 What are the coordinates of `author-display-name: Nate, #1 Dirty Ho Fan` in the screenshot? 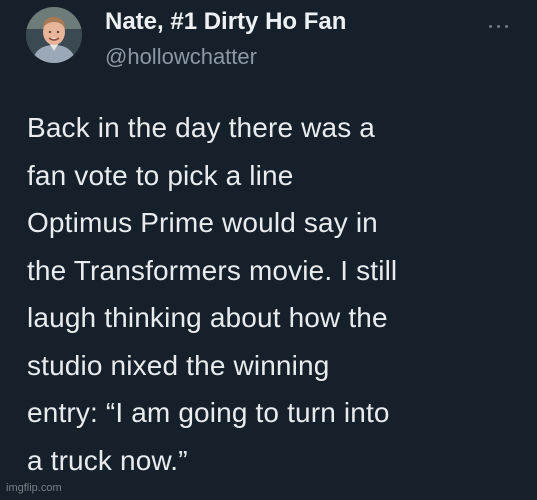 It's located at (225, 22).